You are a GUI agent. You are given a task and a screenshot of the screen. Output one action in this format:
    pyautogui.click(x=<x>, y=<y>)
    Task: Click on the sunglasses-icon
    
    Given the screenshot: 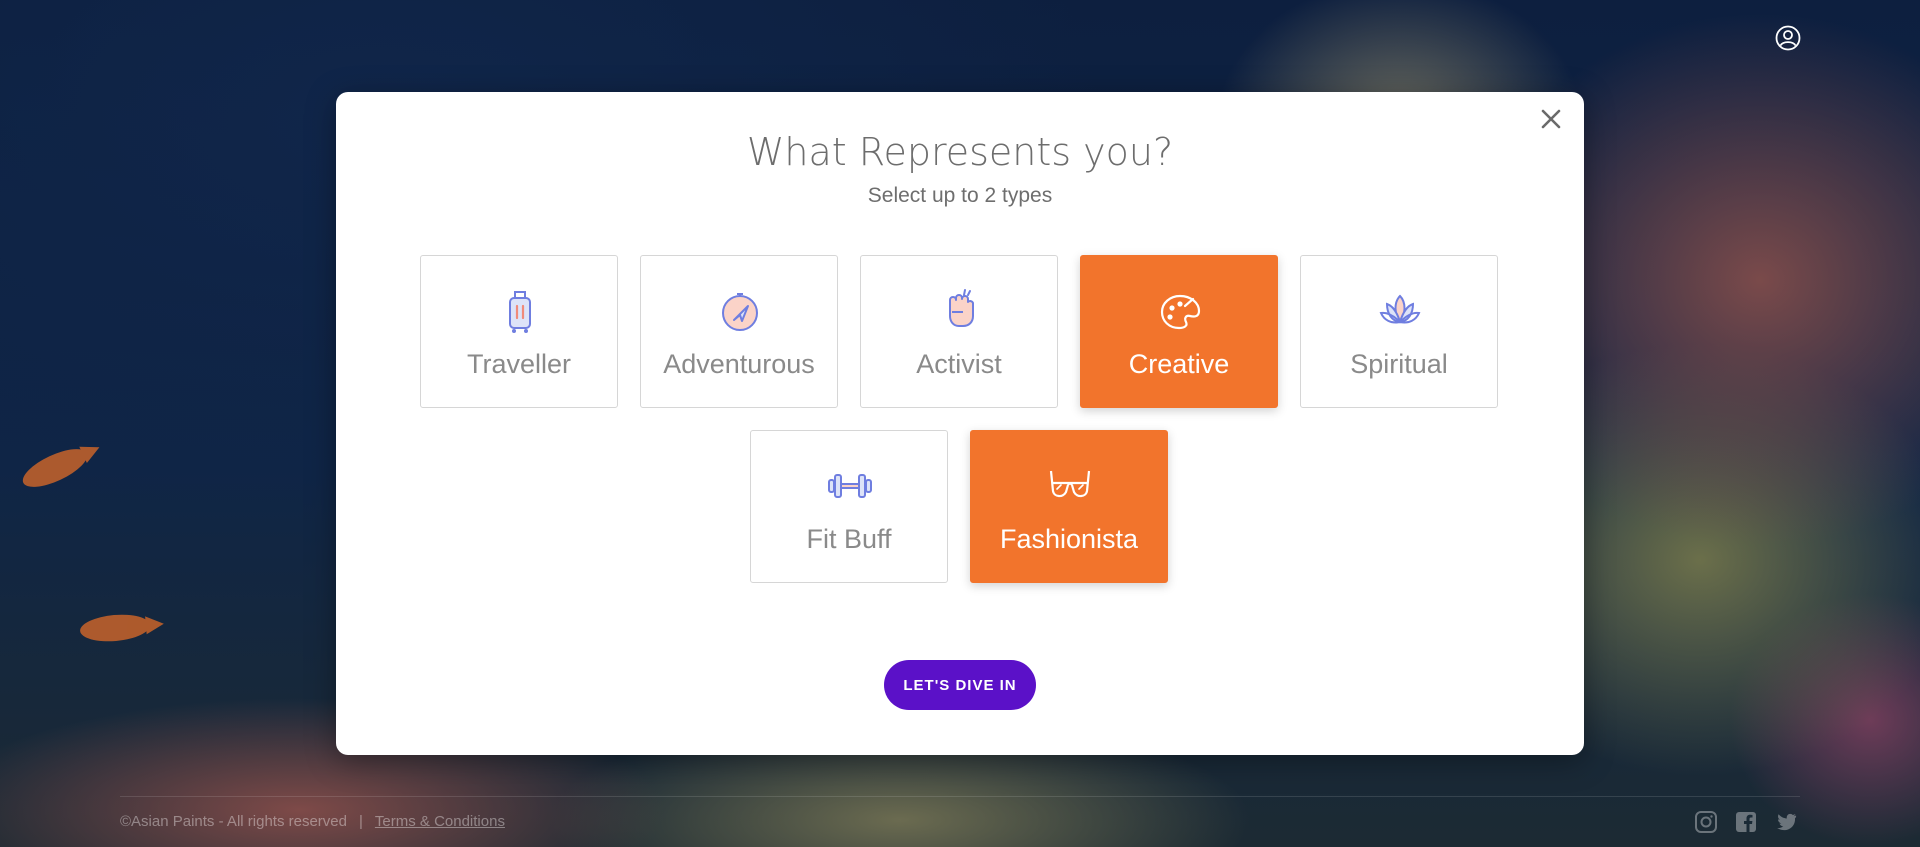 What is the action you would take?
    pyautogui.click(x=1070, y=484)
    